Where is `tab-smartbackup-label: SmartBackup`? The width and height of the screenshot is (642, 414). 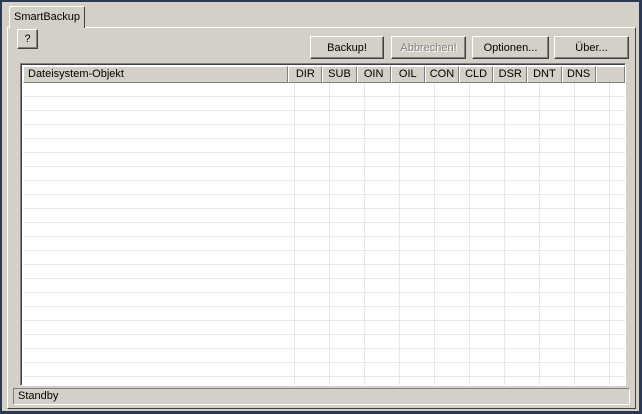 tab-smartbackup-label: SmartBackup is located at coordinates (47, 17).